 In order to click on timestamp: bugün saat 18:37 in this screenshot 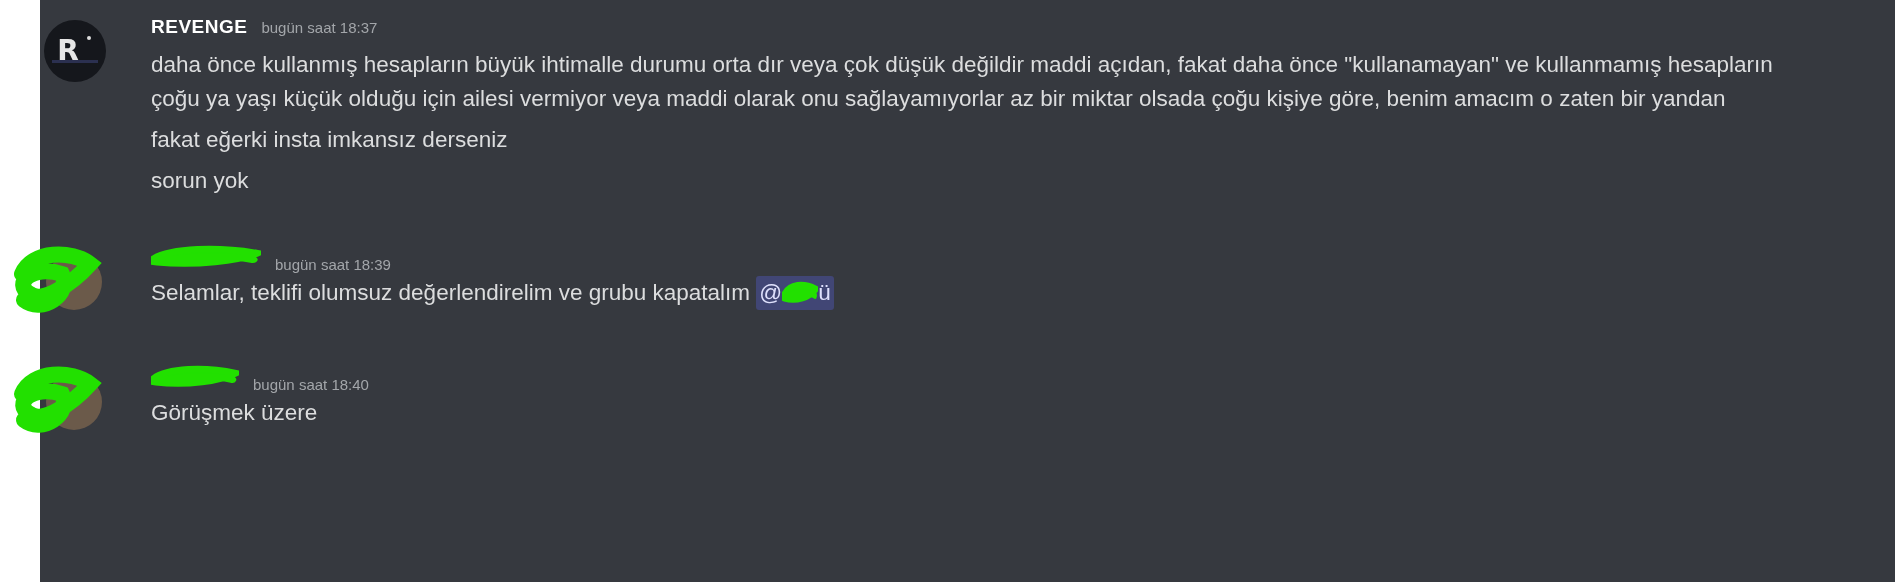, I will do `click(319, 27)`.